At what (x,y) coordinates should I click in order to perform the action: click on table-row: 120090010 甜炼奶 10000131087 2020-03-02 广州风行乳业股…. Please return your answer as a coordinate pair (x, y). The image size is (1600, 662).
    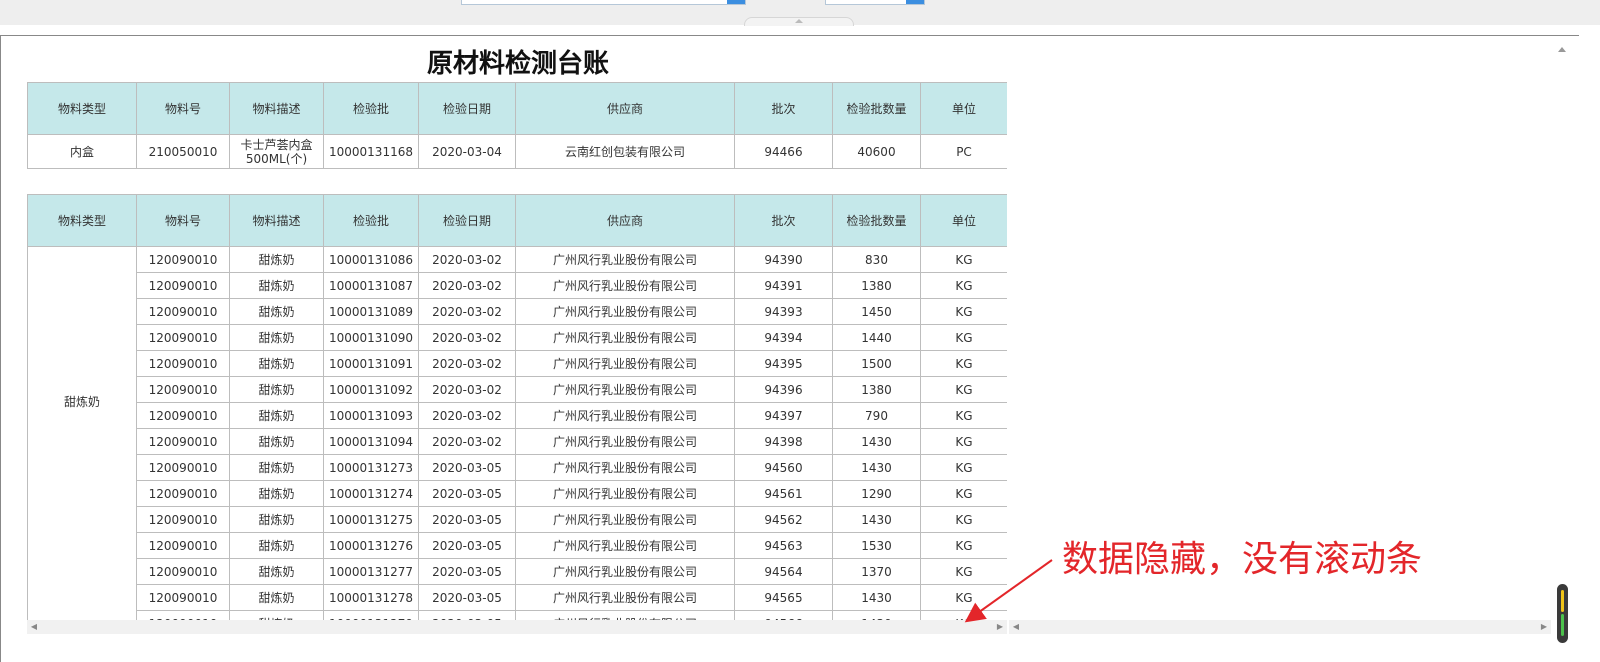
    Looking at the image, I should click on (517, 285).